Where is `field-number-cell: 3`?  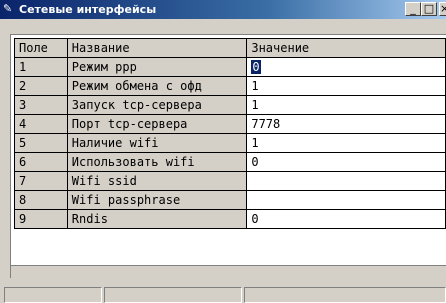
field-number-cell: 3 is located at coordinates (41, 105).